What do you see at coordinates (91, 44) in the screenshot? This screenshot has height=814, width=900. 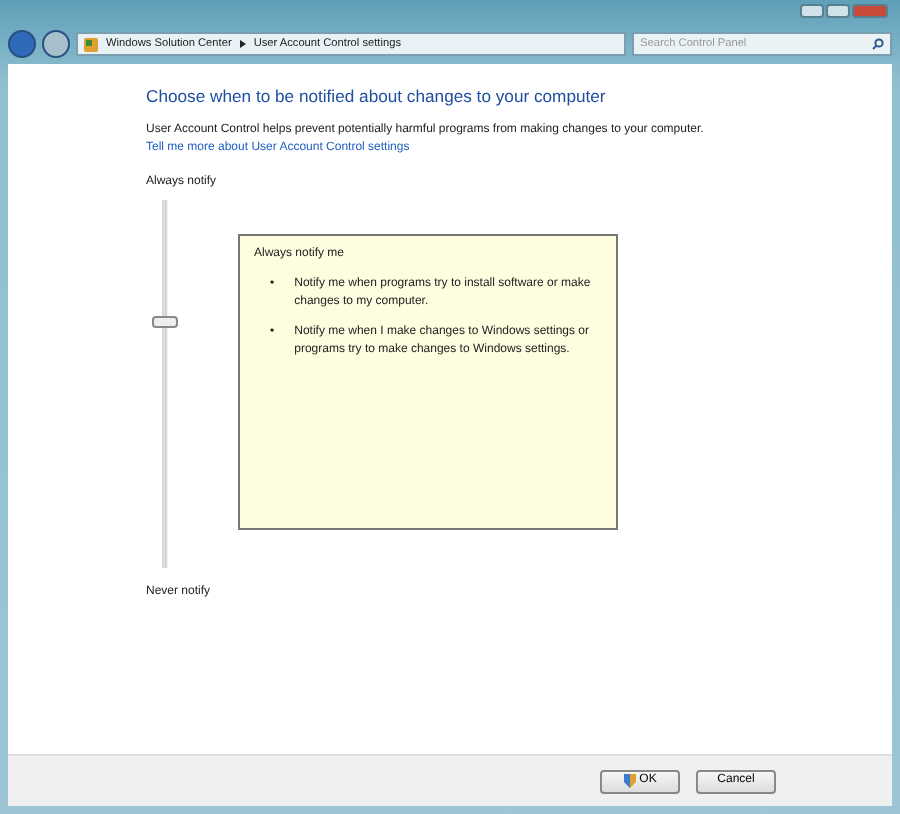 I see `control-panel-icon` at bounding box center [91, 44].